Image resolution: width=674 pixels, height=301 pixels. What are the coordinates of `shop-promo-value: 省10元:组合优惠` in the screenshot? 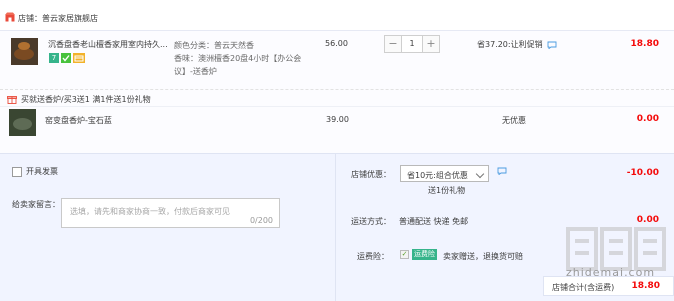 It's located at (437, 175).